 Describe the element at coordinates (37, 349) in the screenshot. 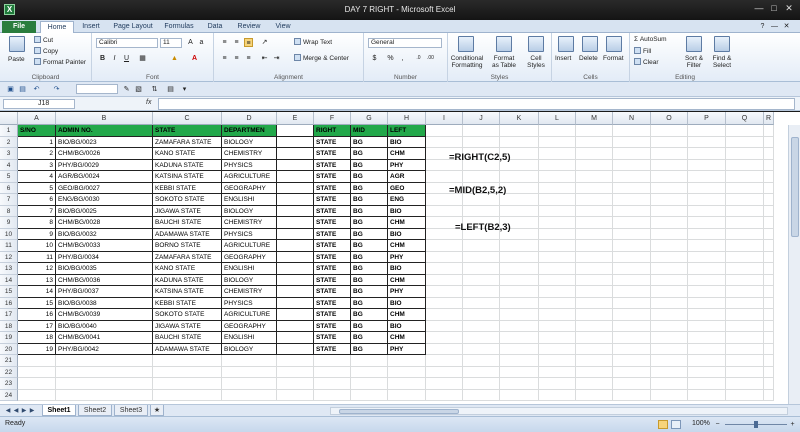

I see `table-cell: 19` at that location.